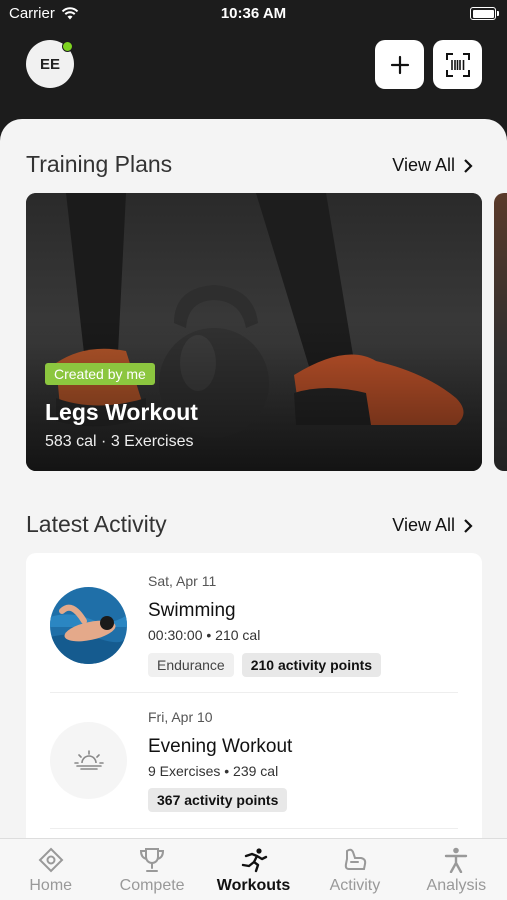 This screenshot has height=900, width=507. What do you see at coordinates (220, 746) in the screenshot?
I see `activity-name: Evening Workout` at bounding box center [220, 746].